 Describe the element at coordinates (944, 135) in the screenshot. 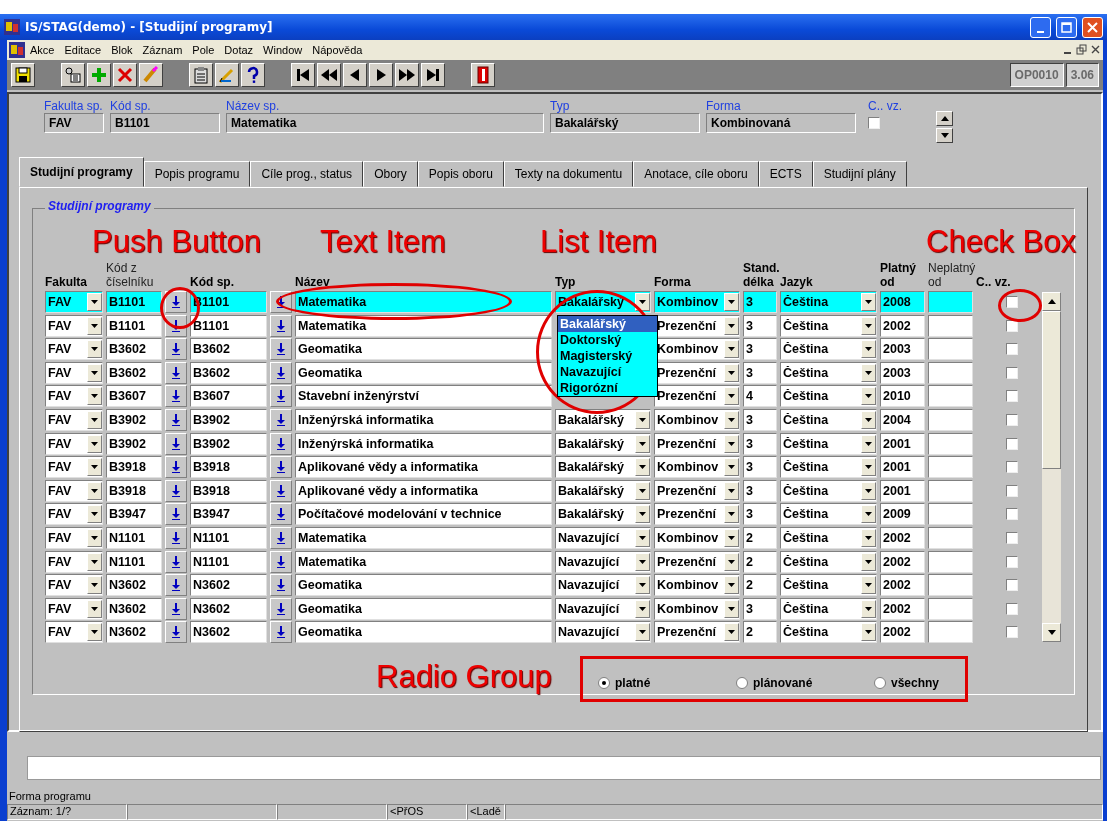

I see `scroll-down-button` at that location.